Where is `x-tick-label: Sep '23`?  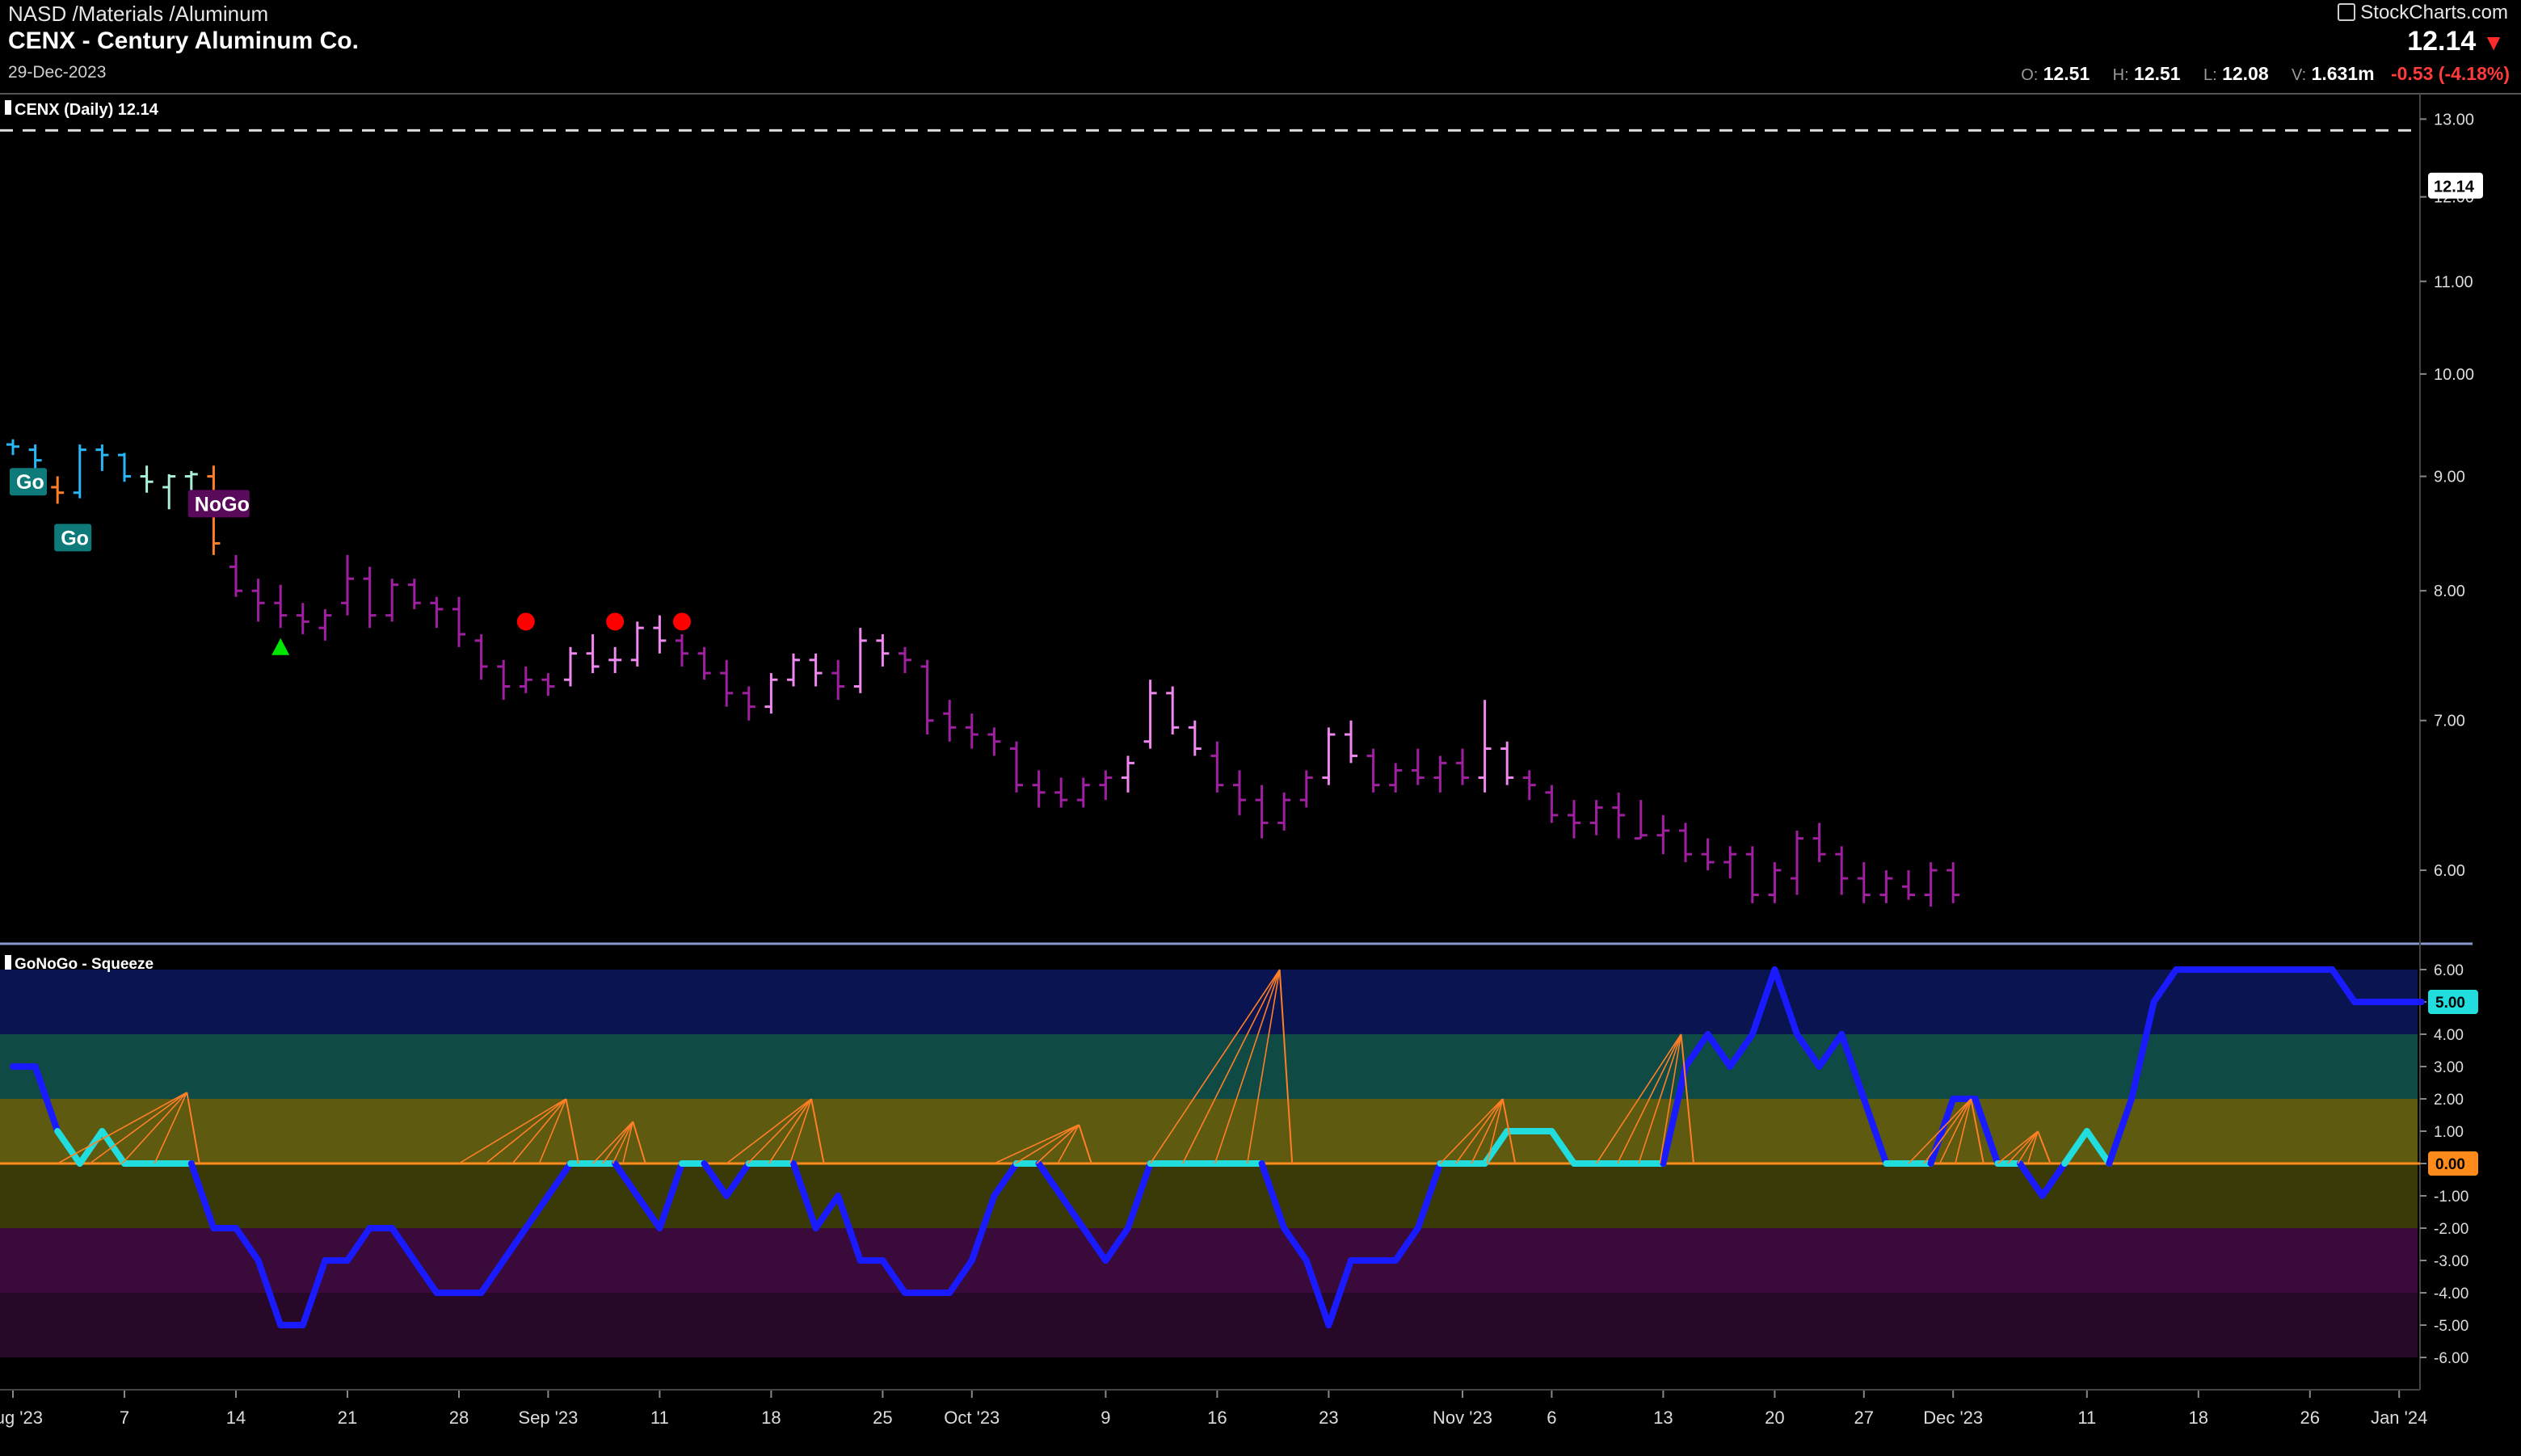 x-tick-label: Sep '23 is located at coordinates (548, 1418).